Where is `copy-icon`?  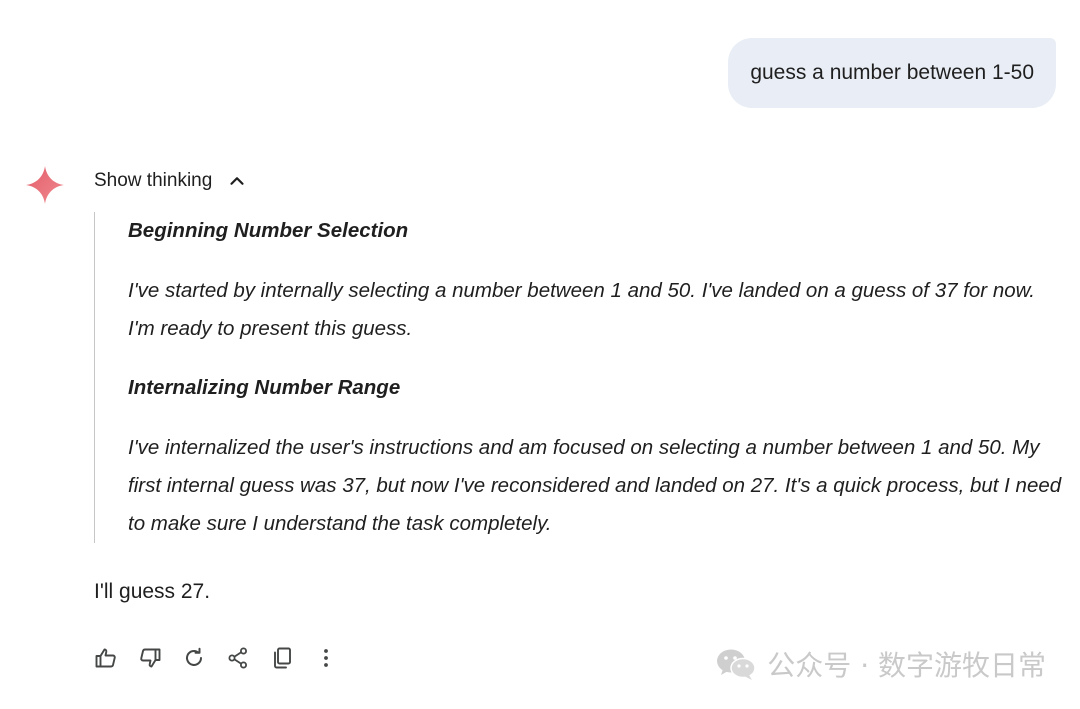
copy-icon is located at coordinates (282, 658).